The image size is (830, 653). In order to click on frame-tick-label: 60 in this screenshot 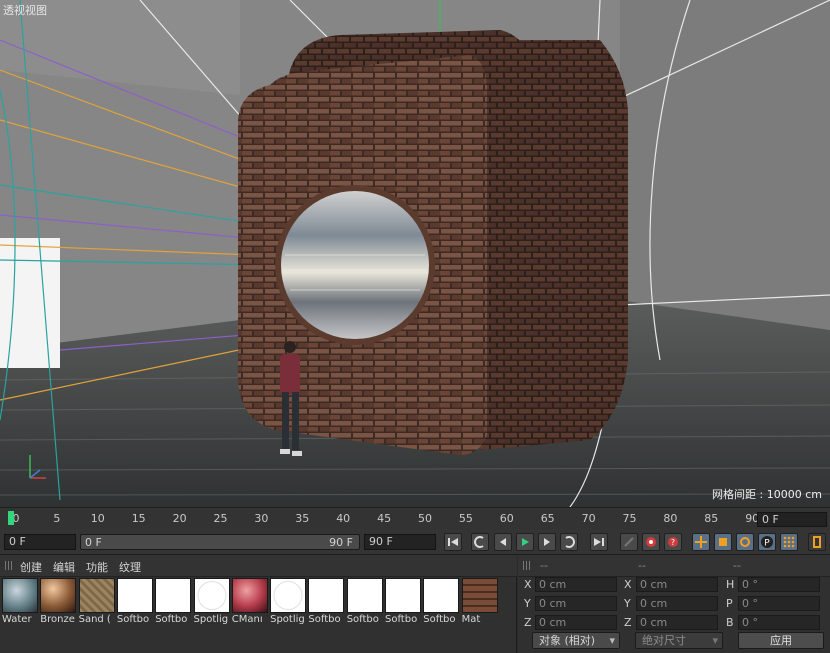, I will do `click(506, 518)`.